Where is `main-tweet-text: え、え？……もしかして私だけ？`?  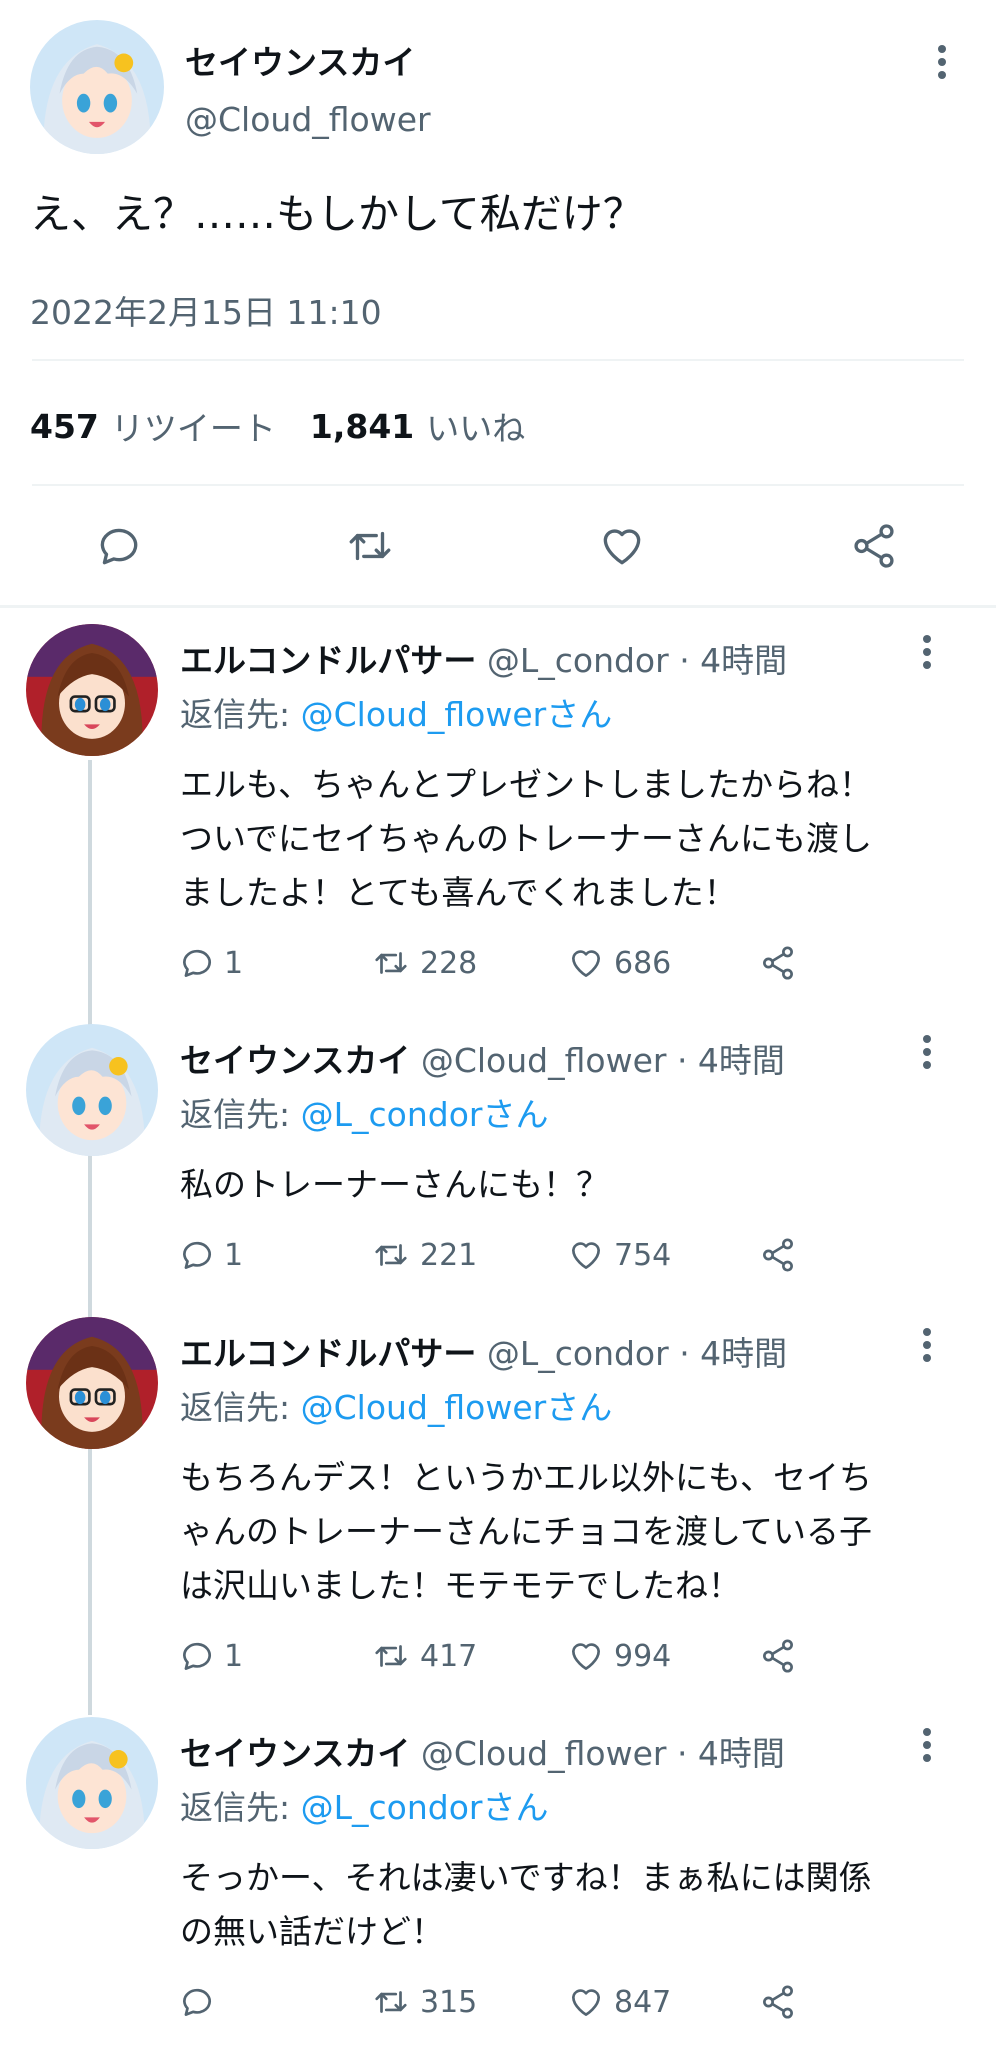
main-tweet-text: え、え？……もしかして私だけ？ is located at coordinates (337, 214).